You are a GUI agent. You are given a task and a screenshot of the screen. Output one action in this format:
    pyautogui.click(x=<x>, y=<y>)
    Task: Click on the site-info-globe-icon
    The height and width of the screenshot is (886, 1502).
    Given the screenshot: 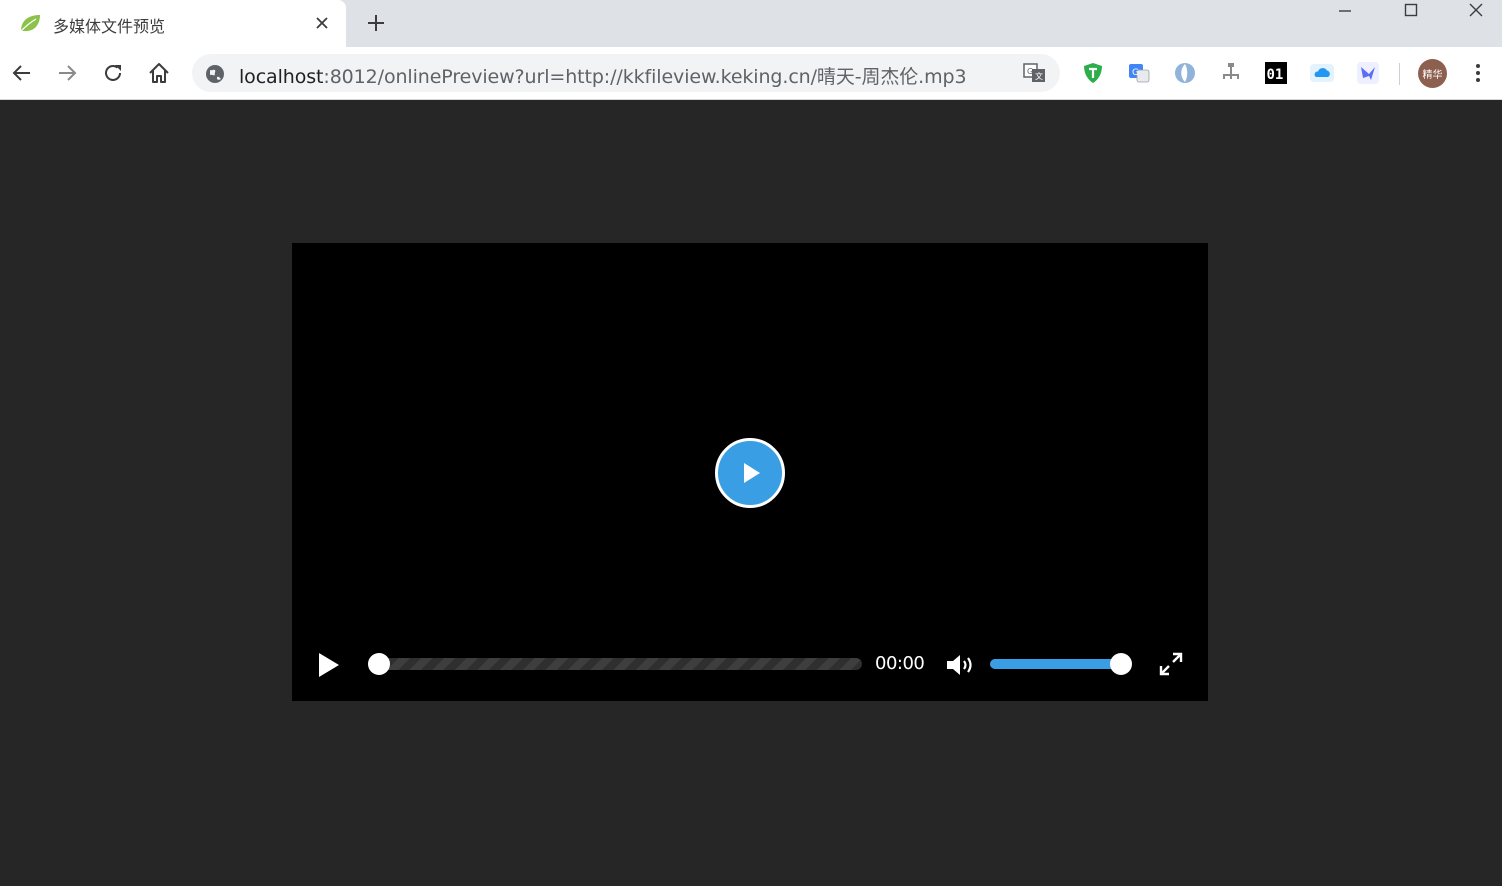 What is the action you would take?
    pyautogui.click(x=215, y=74)
    